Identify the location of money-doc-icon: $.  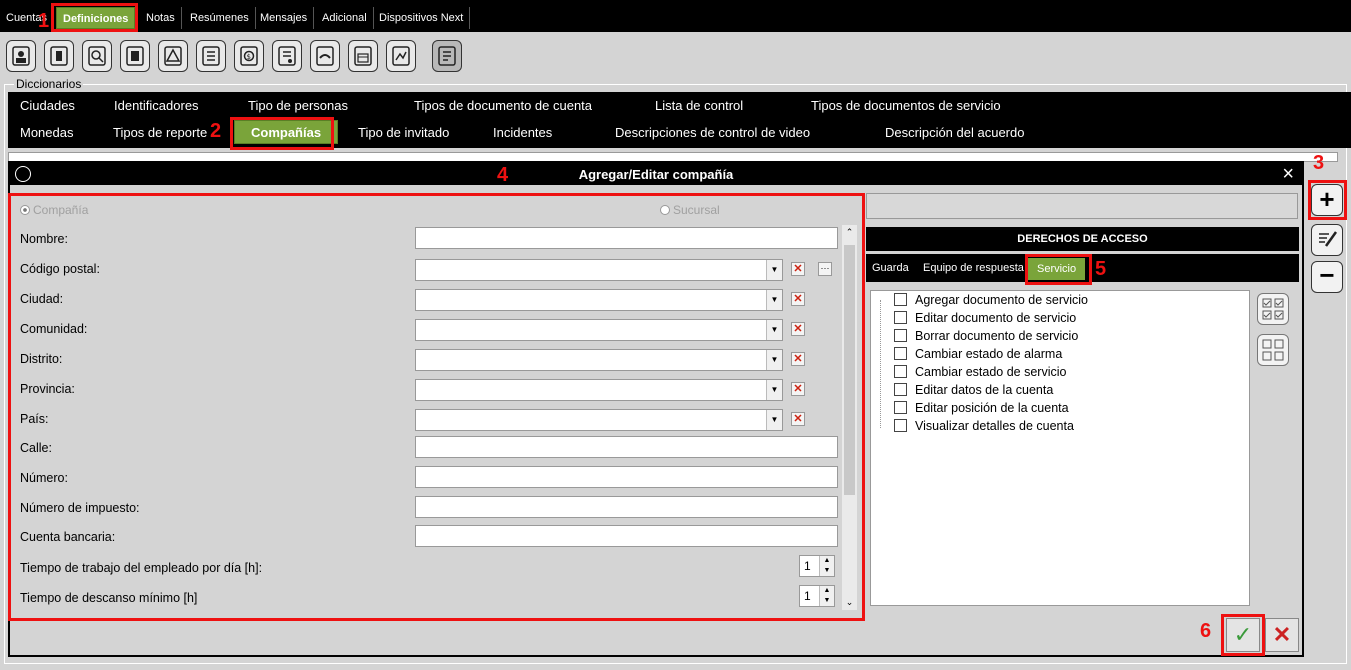
(249, 56).